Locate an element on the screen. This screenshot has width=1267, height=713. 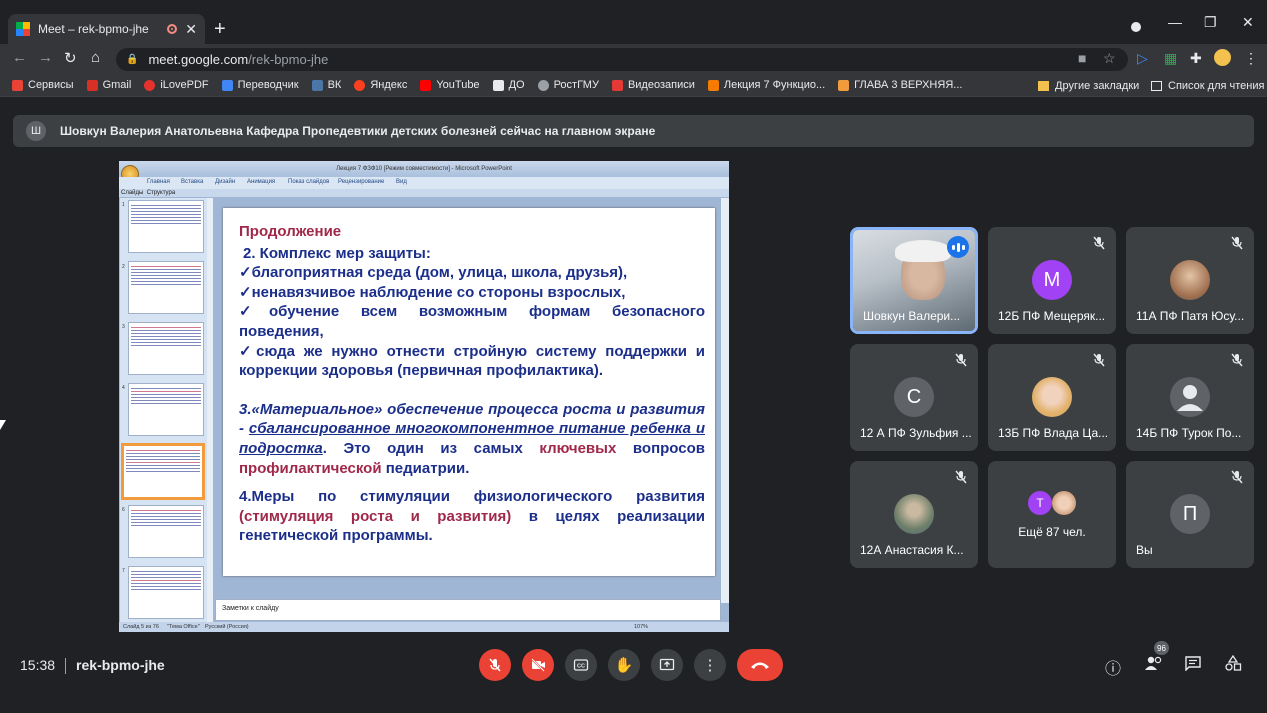
extensions-puzzle-icon: ✚ is located at coordinates (1196, 58).